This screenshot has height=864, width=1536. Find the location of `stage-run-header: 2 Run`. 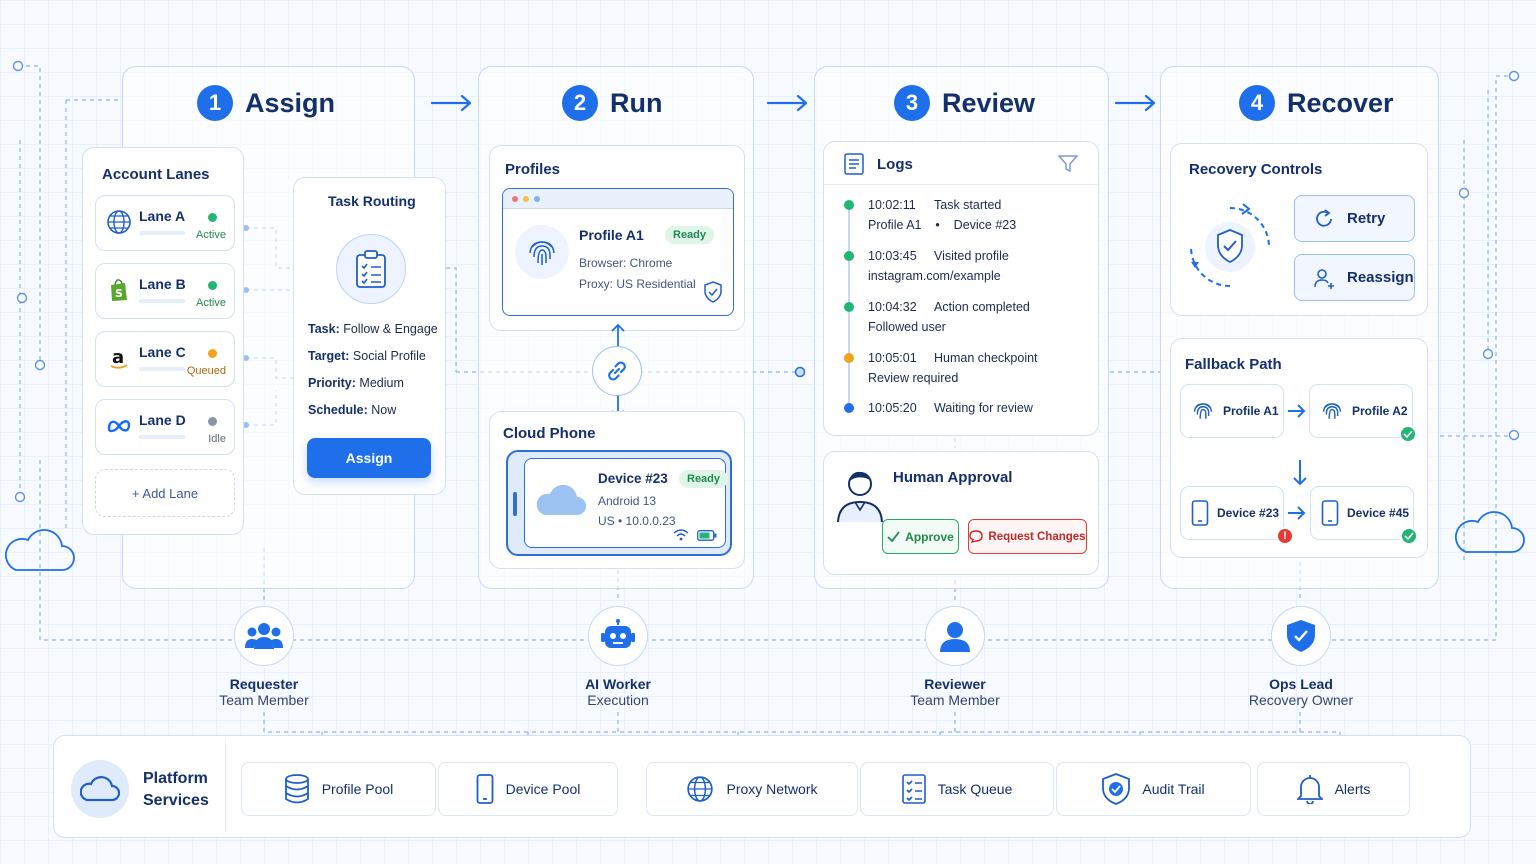

stage-run-header: 2 Run is located at coordinates (612, 103).